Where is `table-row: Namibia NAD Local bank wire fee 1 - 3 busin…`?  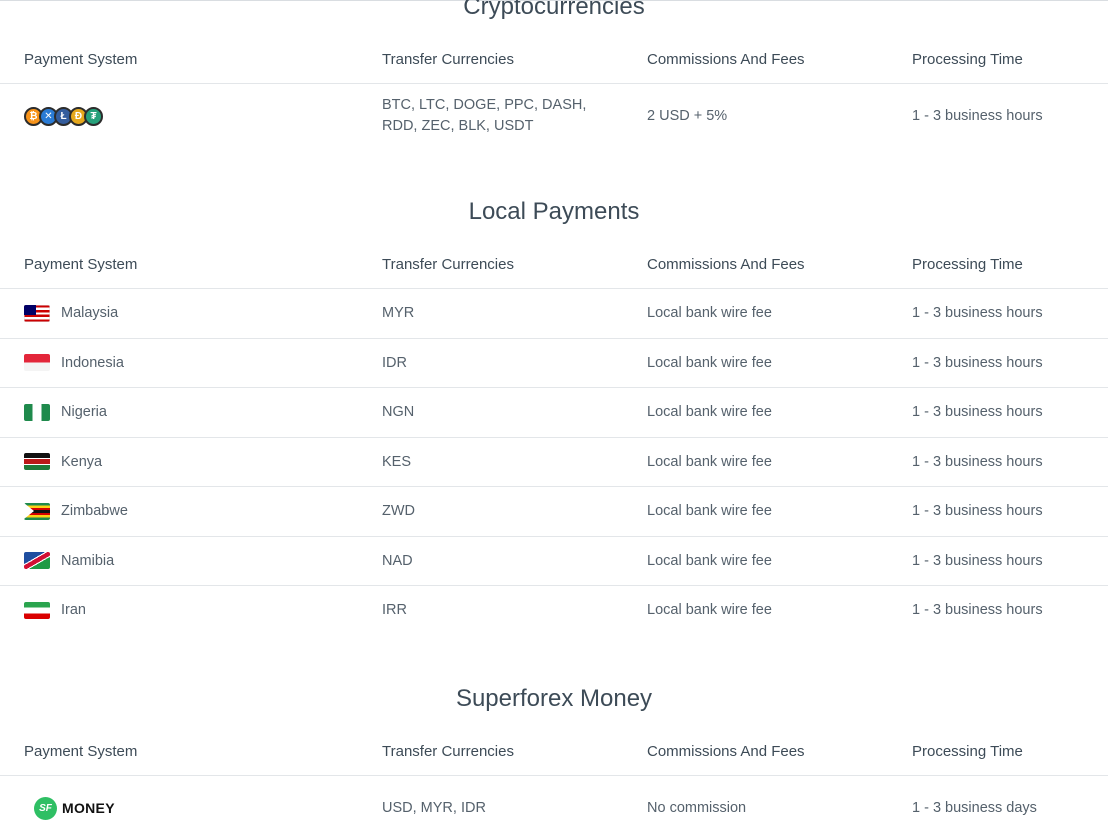
table-row: Namibia NAD Local bank wire fee 1 - 3 busin… is located at coordinates (554, 561).